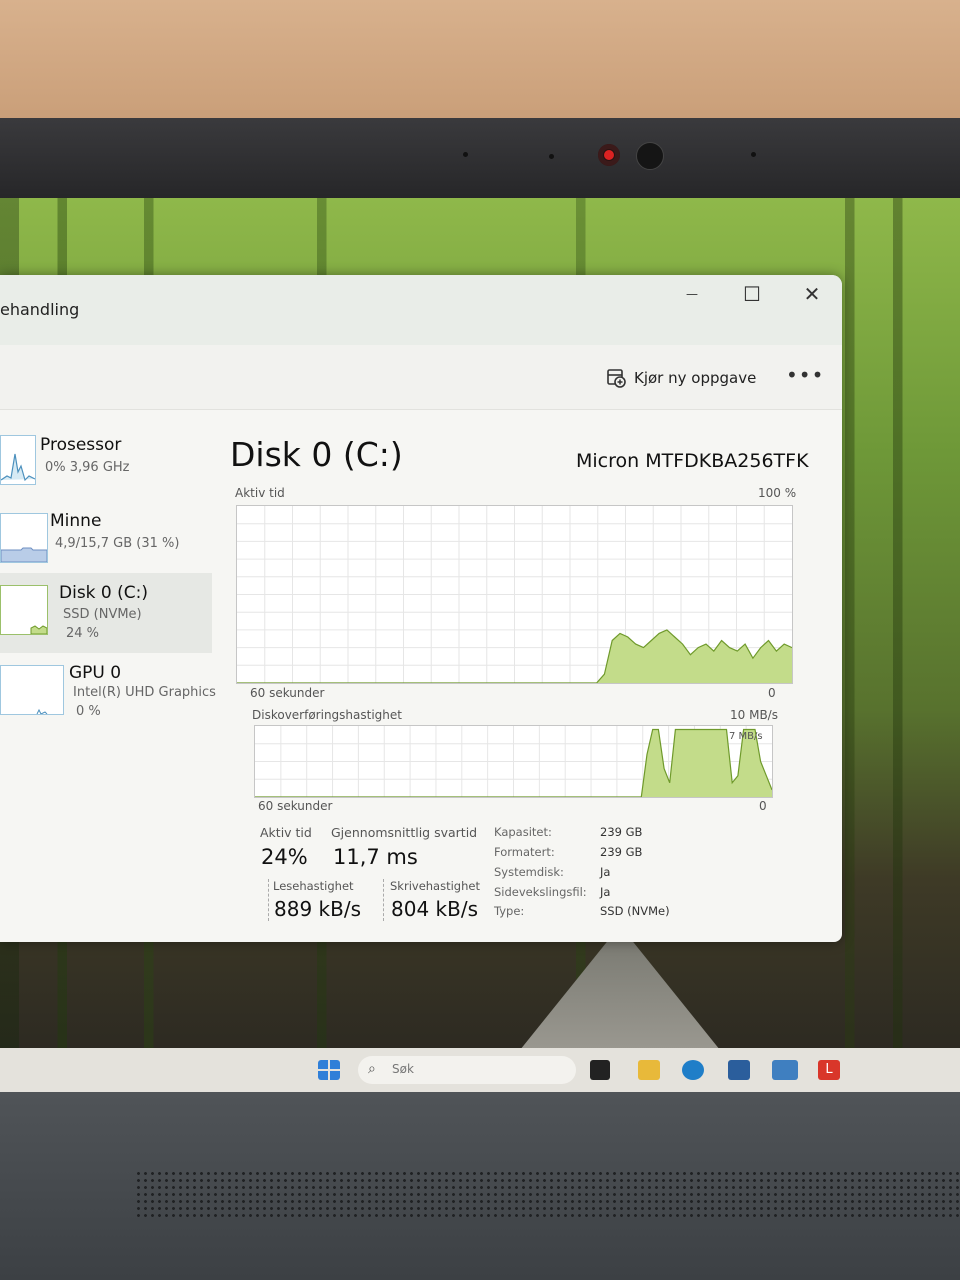 The image size is (960, 1280). I want to click on run-new-task-button: Kjør ny oppgave, so click(681, 378).